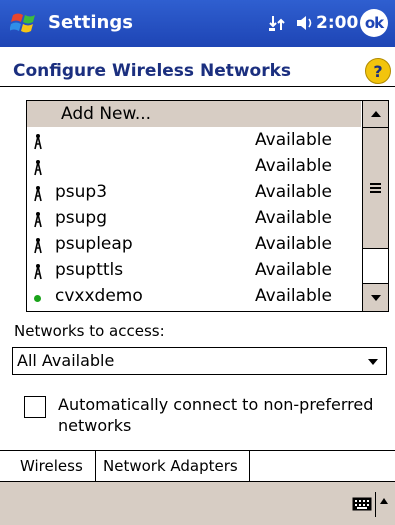 This screenshot has height=525, width=395. I want to click on connected-dot-icon, so click(37, 298).